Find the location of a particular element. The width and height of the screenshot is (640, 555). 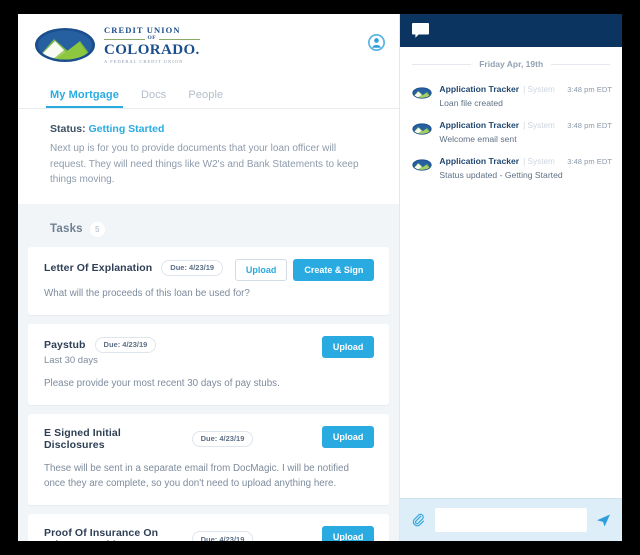

tasks-title: Tasks is located at coordinates (66, 229).